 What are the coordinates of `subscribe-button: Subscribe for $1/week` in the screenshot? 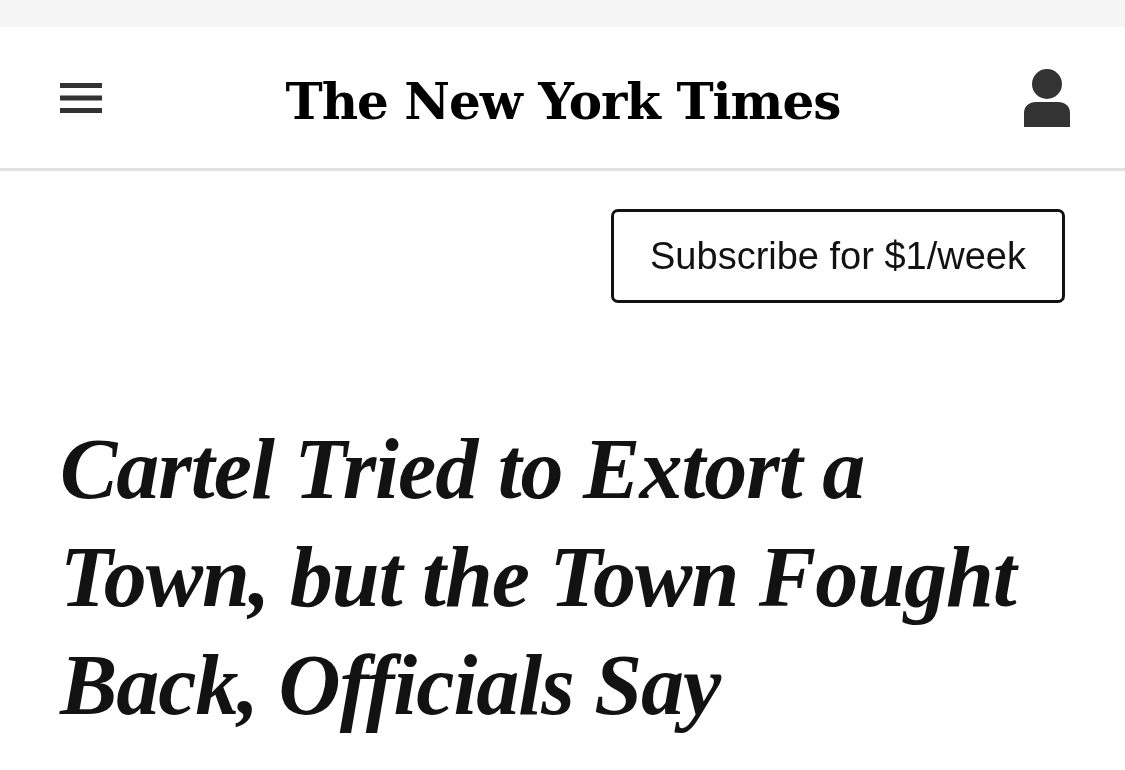 It's located at (838, 256).